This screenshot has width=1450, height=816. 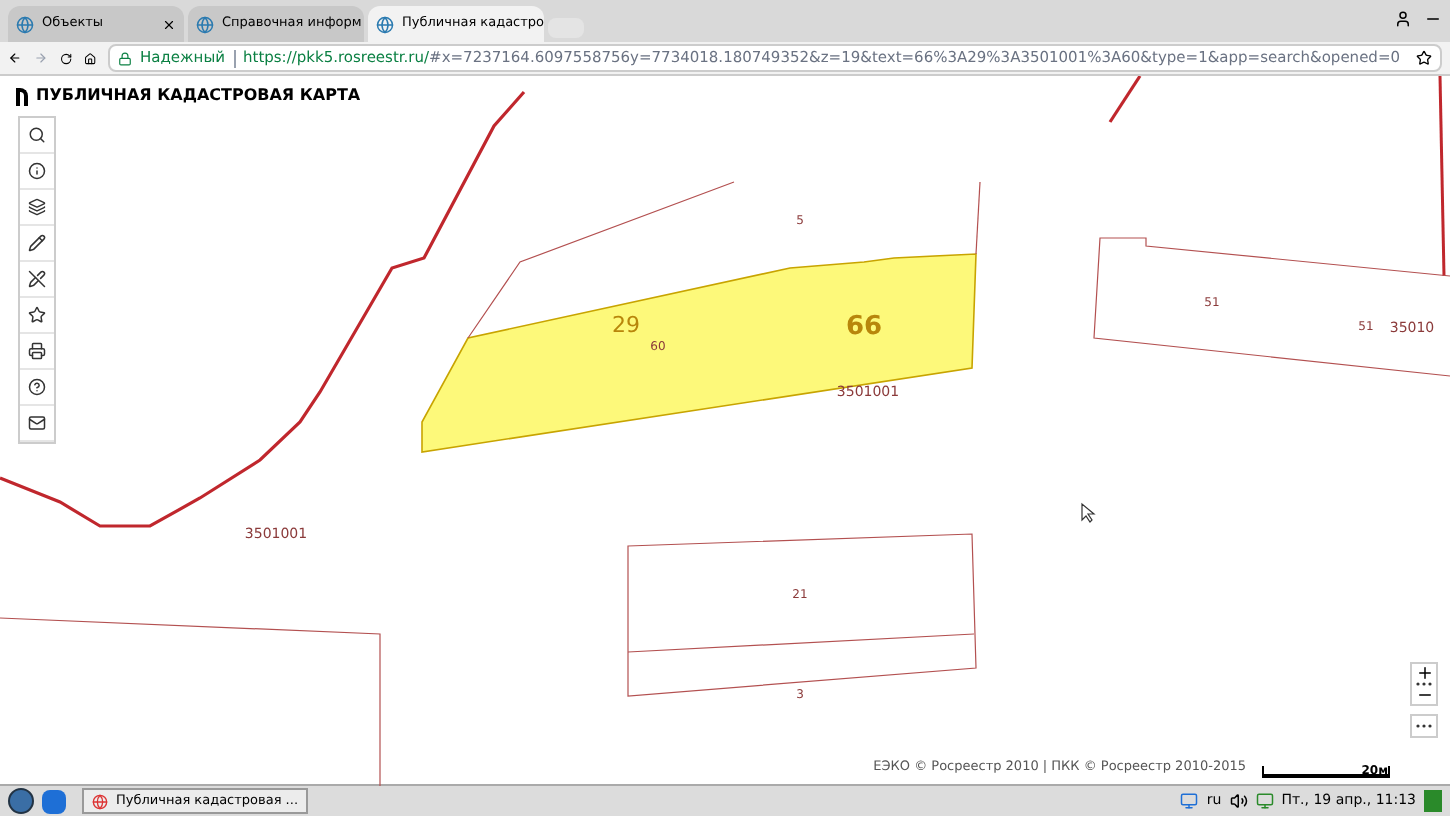 What do you see at coordinates (37, 207) in the screenshot?
I see `layers-icon` at bounding box center [37, 207].